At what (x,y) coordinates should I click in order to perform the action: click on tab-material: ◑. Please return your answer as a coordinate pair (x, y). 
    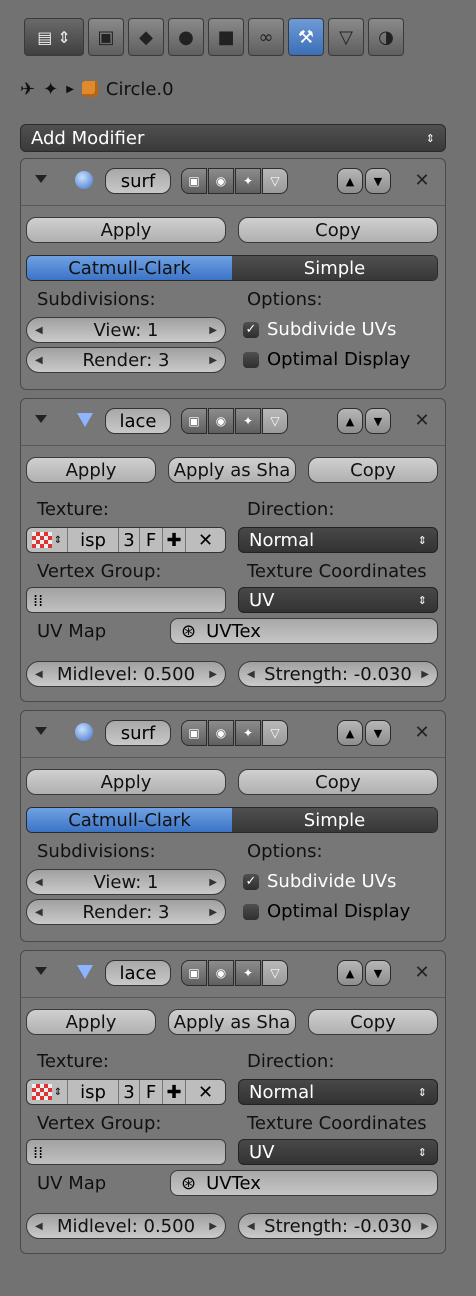
    Looking at the image, I should click on (386, 37).